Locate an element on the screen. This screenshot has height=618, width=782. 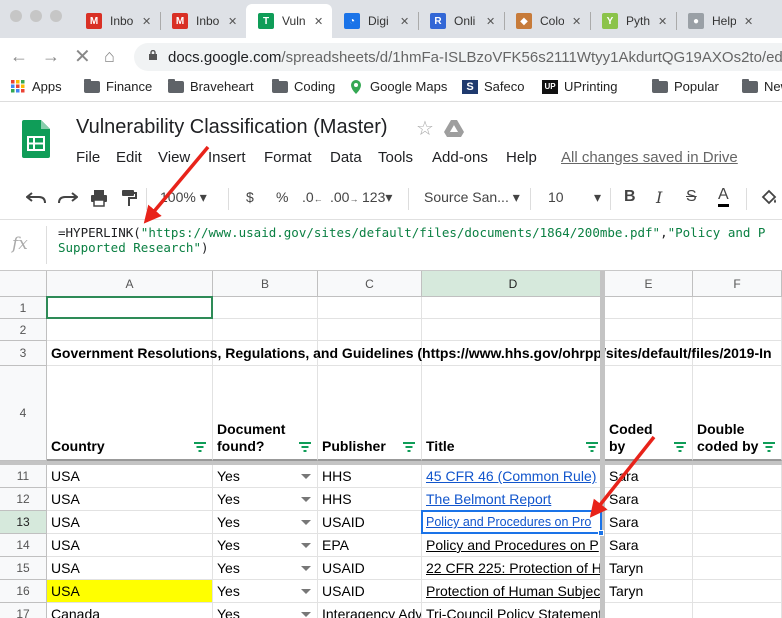
paint-format-icon is located at coordinates (129, 198).